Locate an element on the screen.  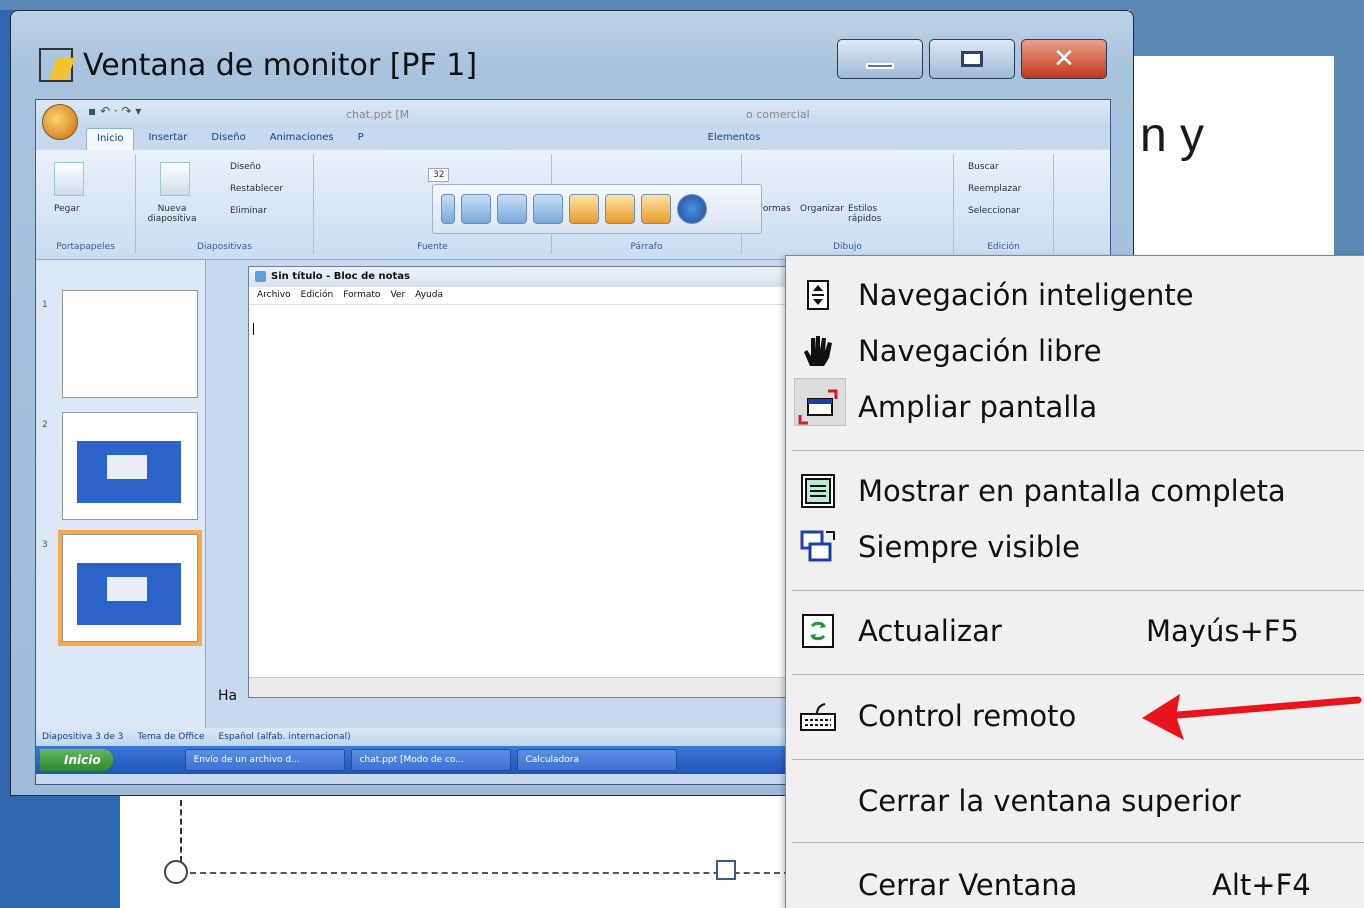
close-button: ✕ is located at coordinates (1064, 59).